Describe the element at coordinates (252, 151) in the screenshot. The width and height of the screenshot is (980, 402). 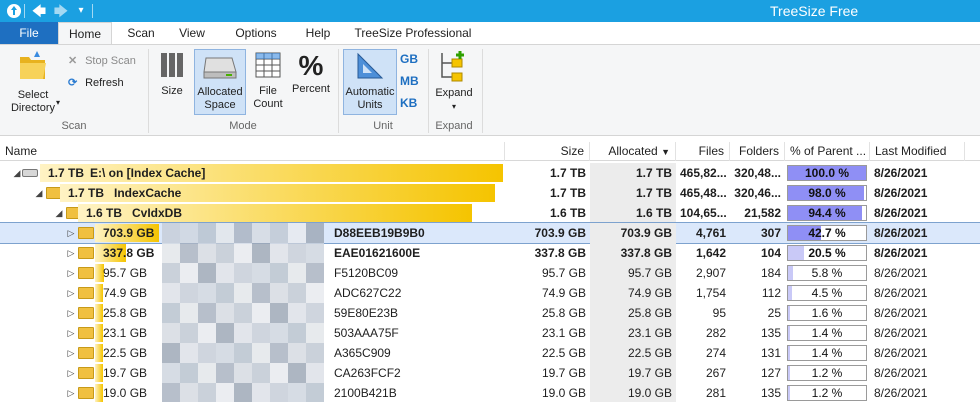
I see `column-header-name: Name` at that location.